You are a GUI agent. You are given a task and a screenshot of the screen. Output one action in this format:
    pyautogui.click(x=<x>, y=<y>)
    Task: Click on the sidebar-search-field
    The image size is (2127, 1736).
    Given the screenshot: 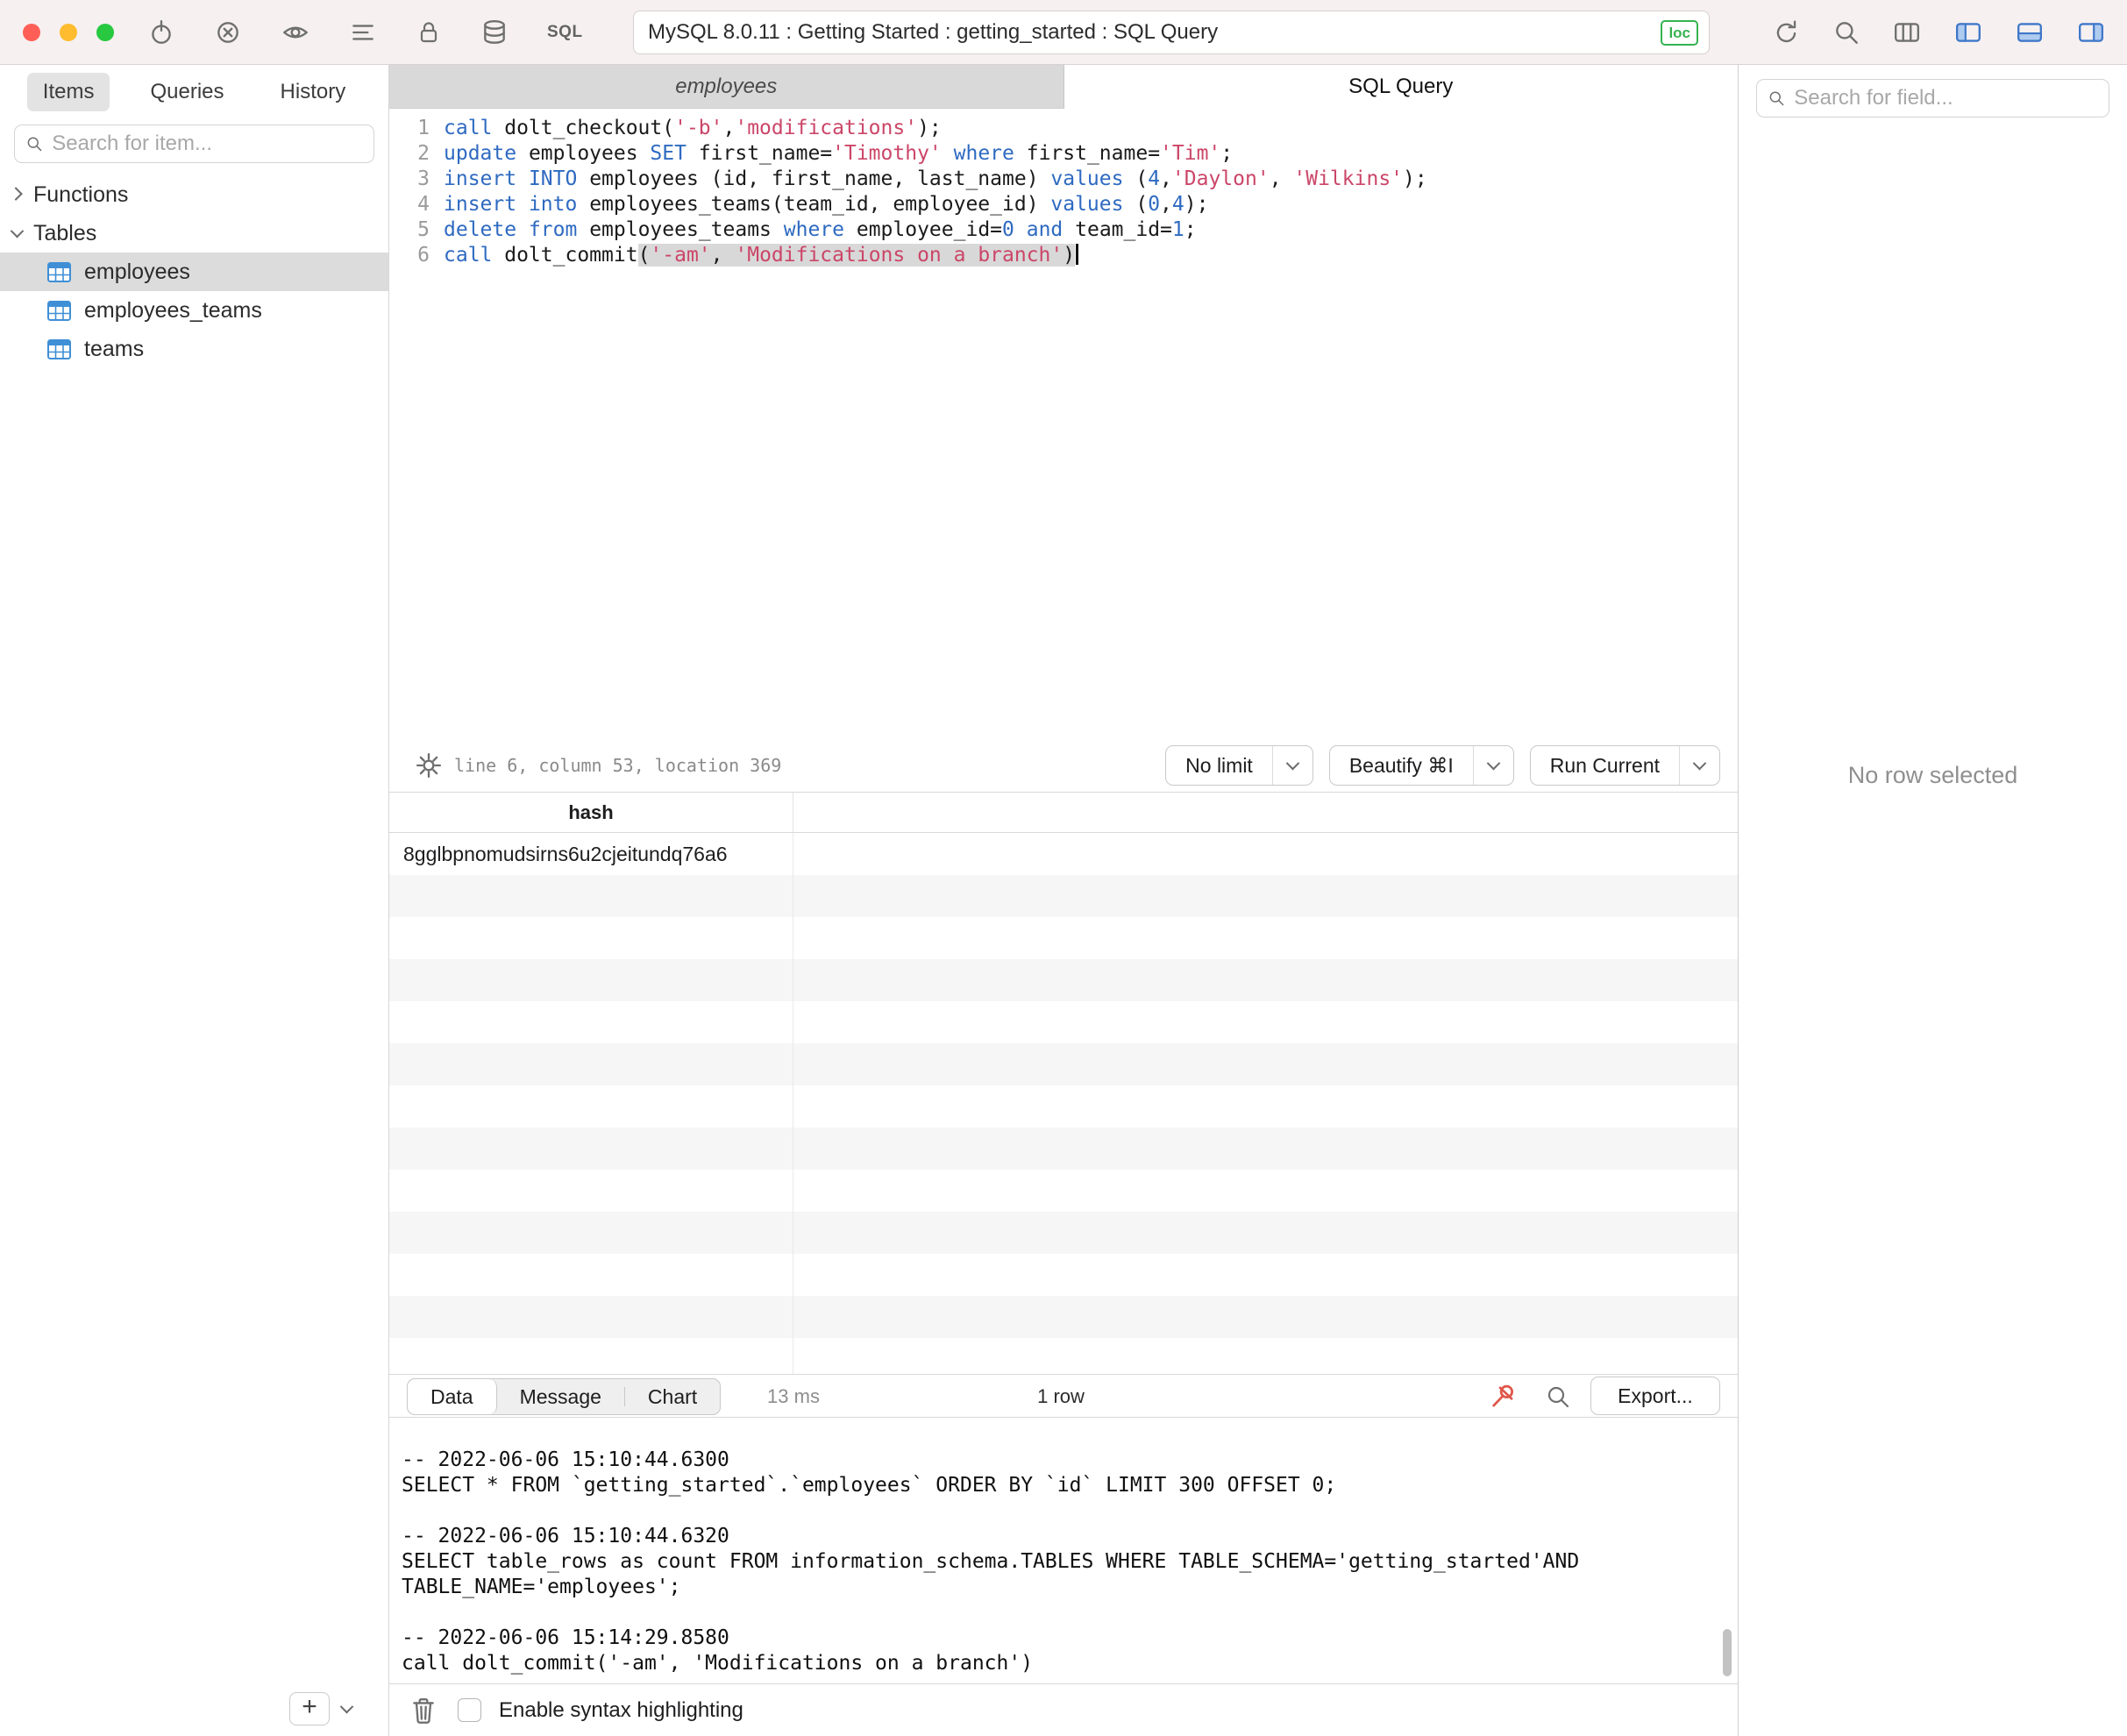 What is the action you would take?
    pyautogui.click(x=194, y=144)
    